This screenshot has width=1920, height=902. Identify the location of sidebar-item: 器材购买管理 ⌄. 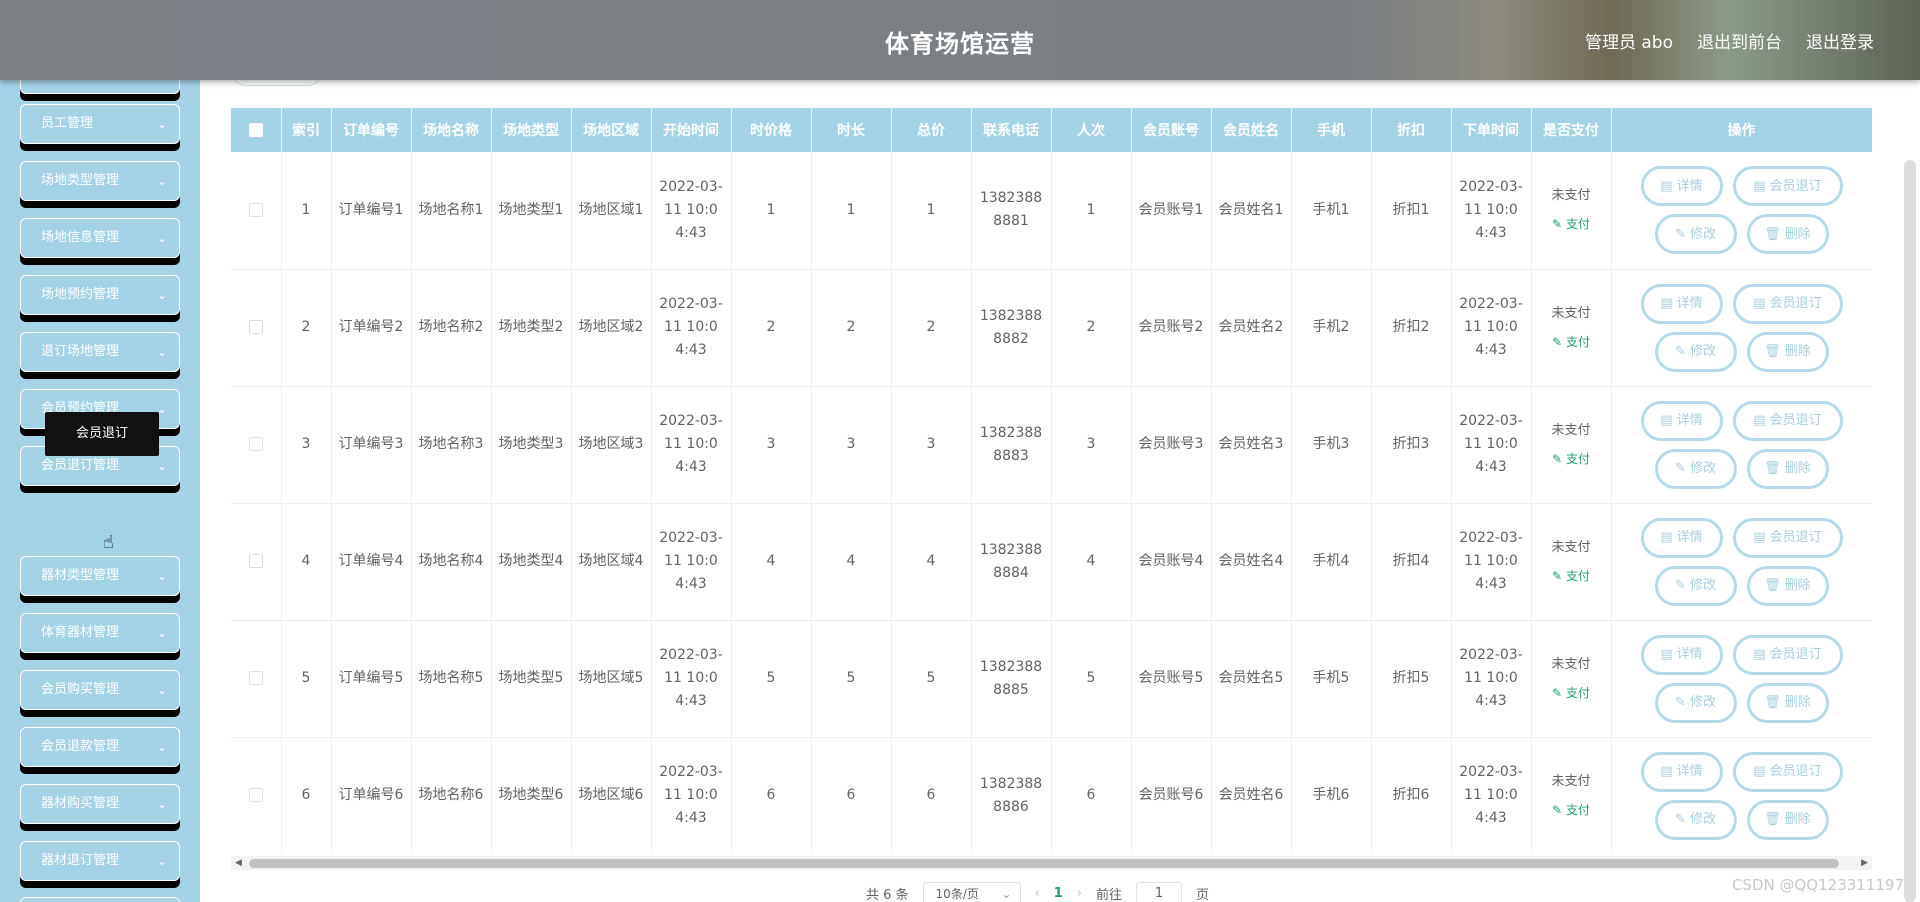
(100, 804).